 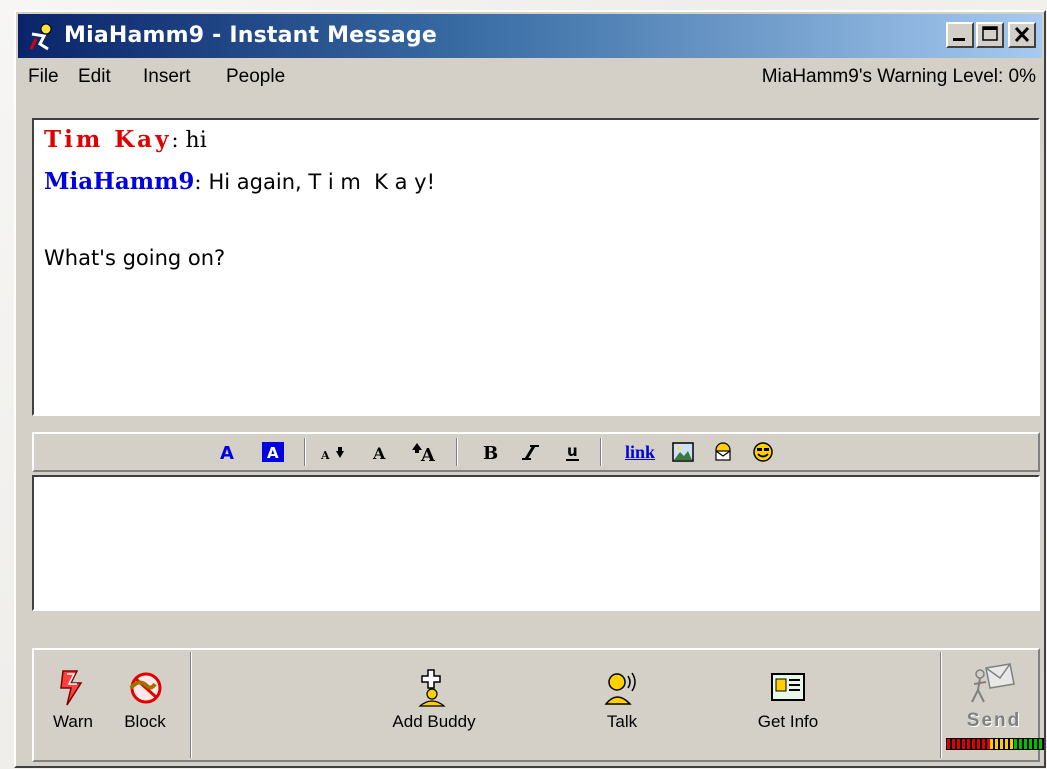 I want to click on link-icon: link, so click(x=640, y=451).